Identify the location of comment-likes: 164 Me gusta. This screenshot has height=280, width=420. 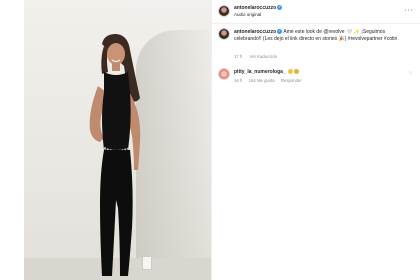
(262, 80).